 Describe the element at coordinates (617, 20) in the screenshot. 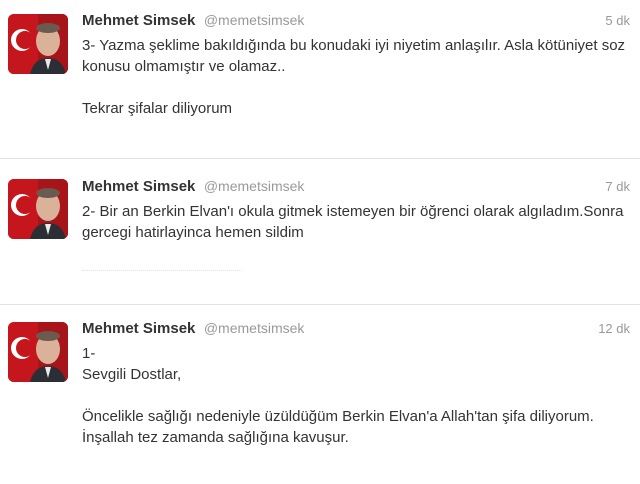

I see `tweet-timestamp: 5 dk` at that location.